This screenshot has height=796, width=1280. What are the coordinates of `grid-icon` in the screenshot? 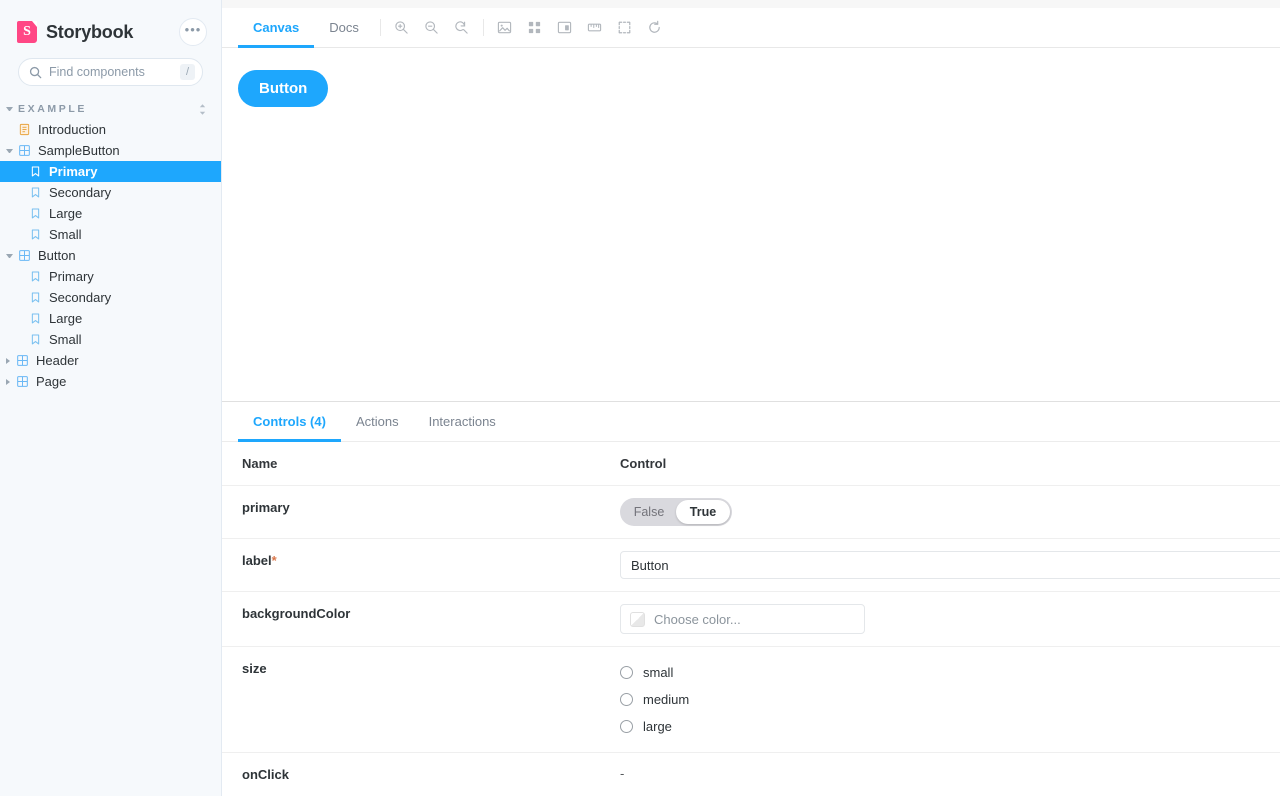 It's located at (535, 27).